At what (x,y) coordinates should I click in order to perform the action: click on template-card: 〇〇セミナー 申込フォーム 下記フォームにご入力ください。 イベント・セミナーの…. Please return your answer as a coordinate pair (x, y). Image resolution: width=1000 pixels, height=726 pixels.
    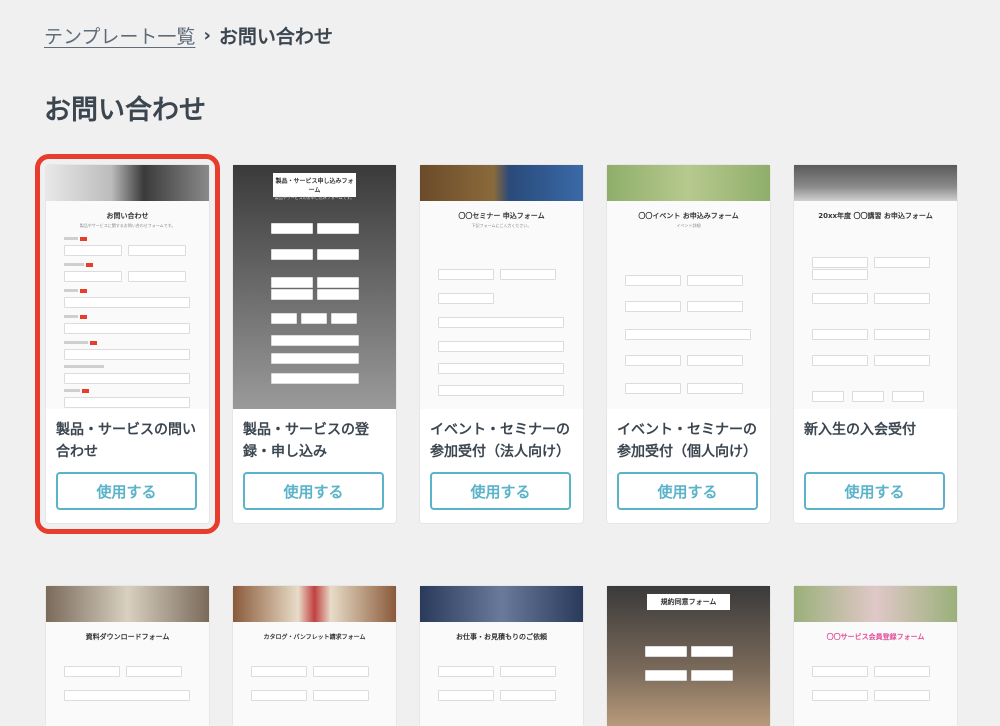
    Looking at the image, I should click on (501, 344).